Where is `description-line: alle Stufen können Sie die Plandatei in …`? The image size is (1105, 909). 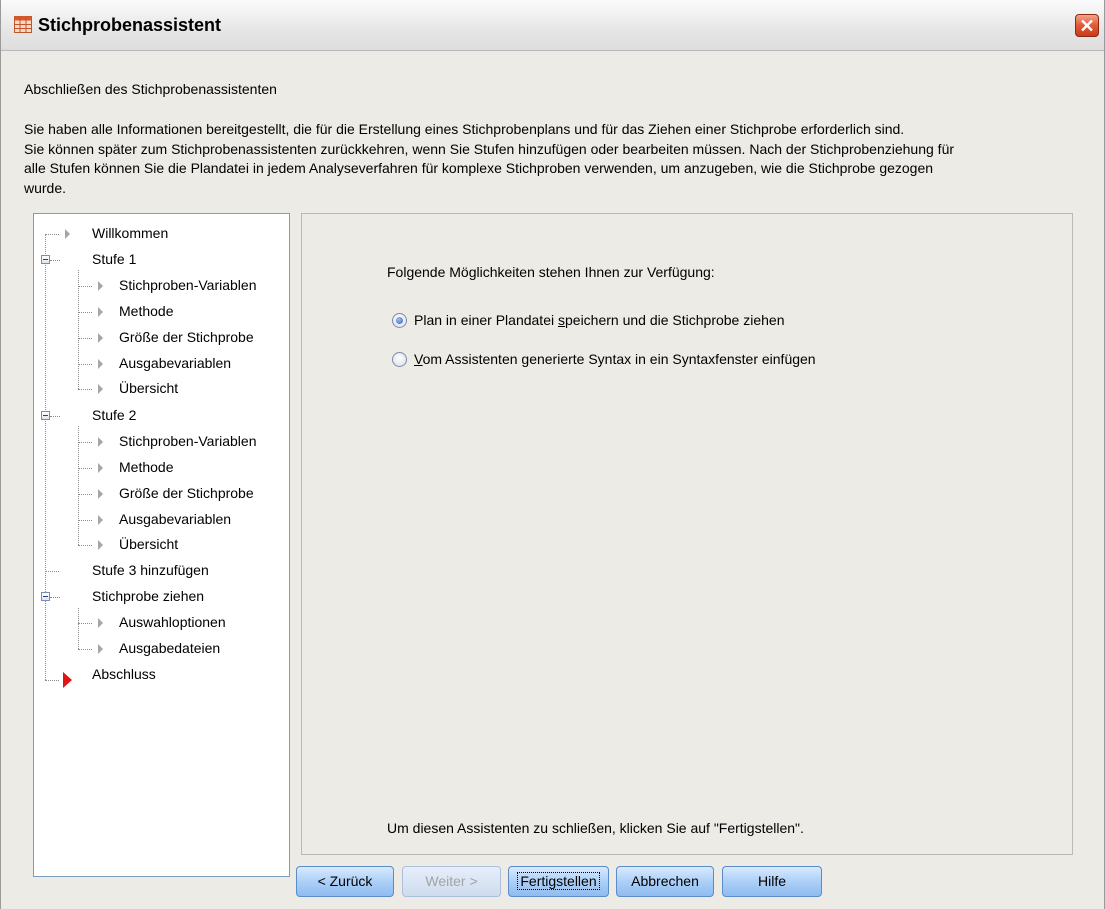 description-line: alle Stufen können Sie die Plandatei in … is located at coordinates (479, 168).